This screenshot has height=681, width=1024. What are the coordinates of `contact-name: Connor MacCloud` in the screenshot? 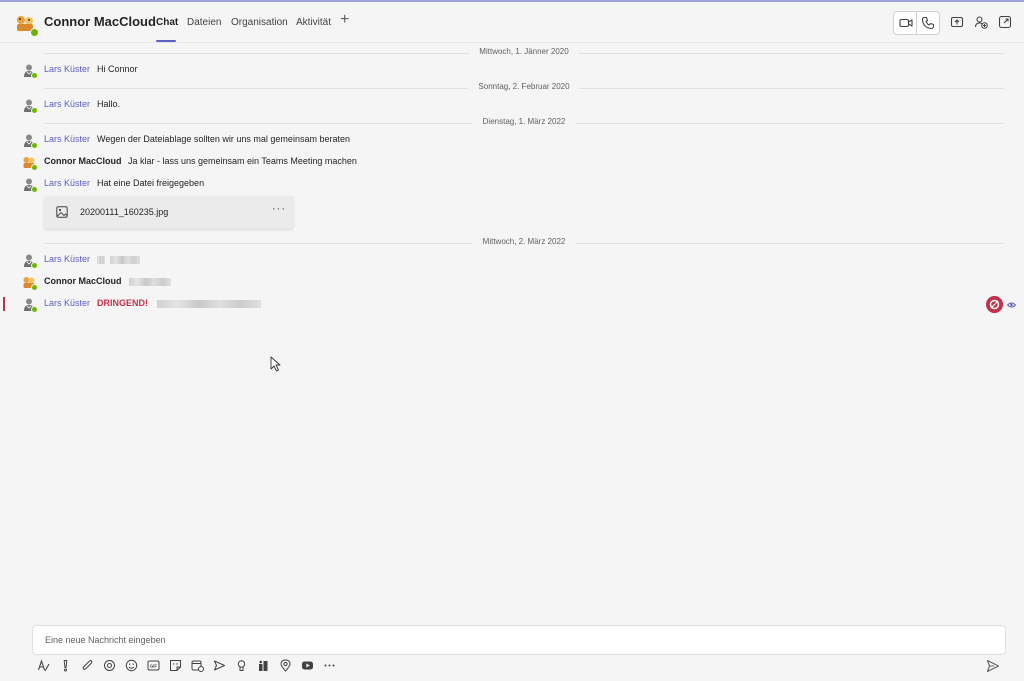 It's located at (100, 21).